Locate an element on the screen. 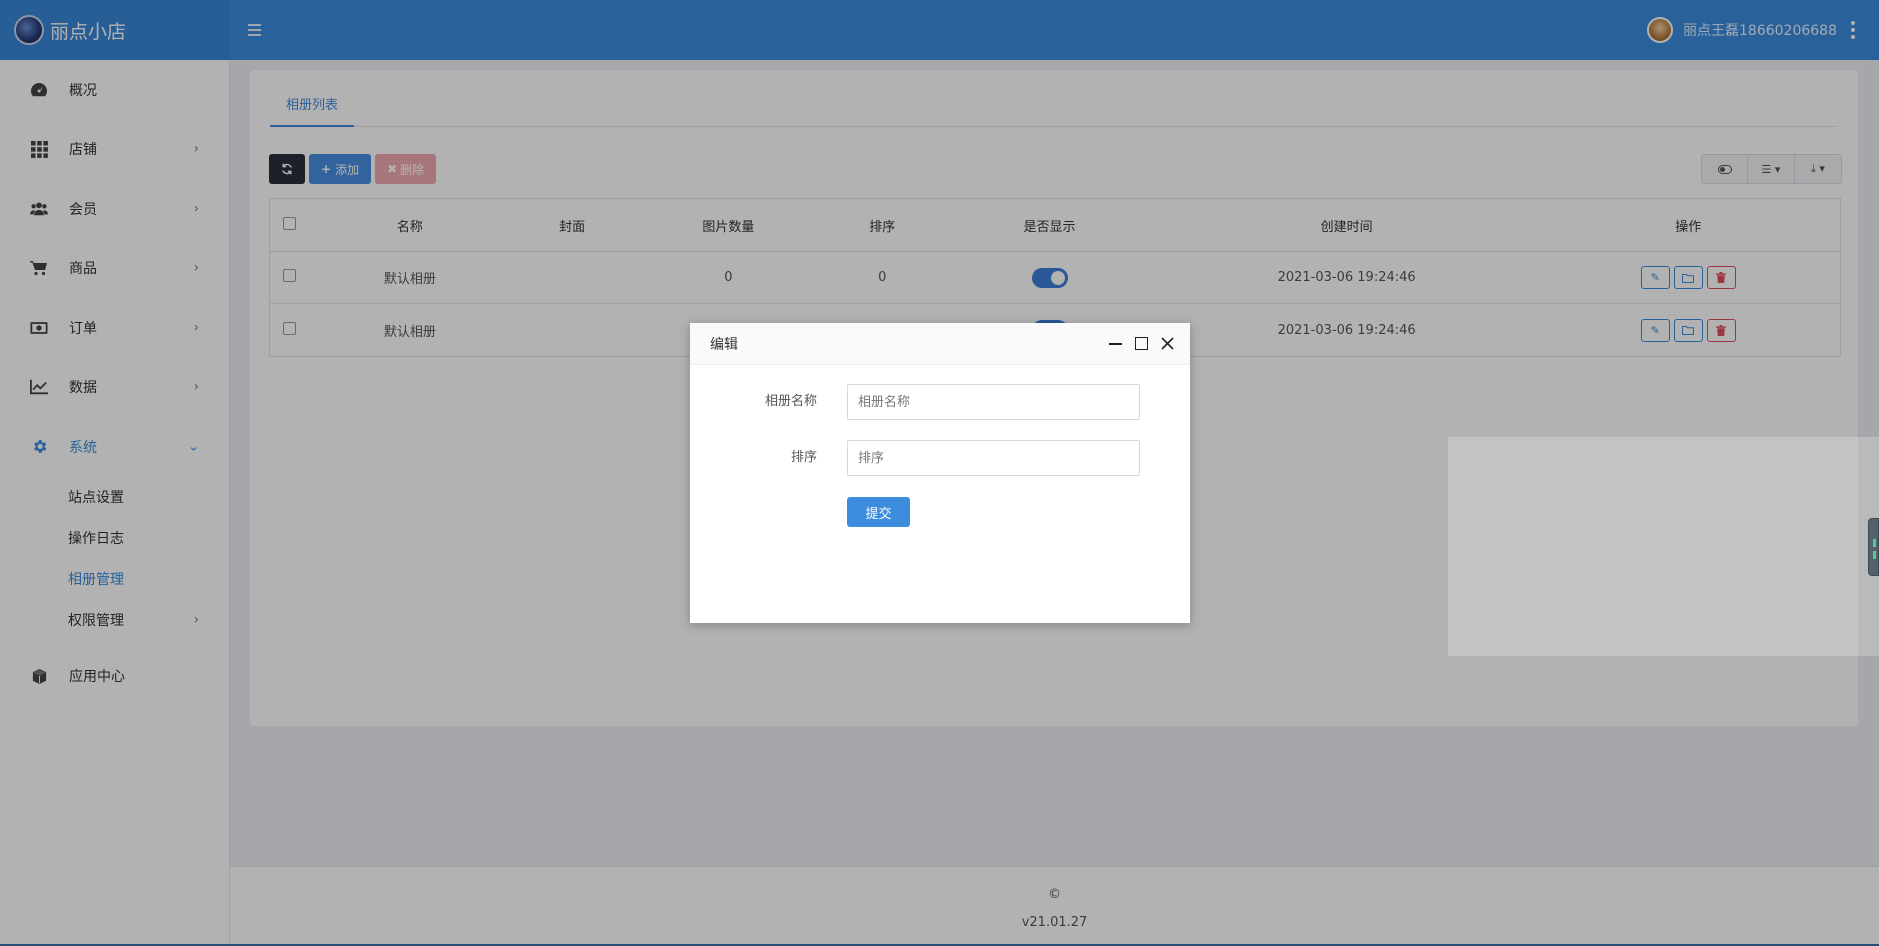 The image size is (1879, 946). sort-input is located at coordinates (993, 458).